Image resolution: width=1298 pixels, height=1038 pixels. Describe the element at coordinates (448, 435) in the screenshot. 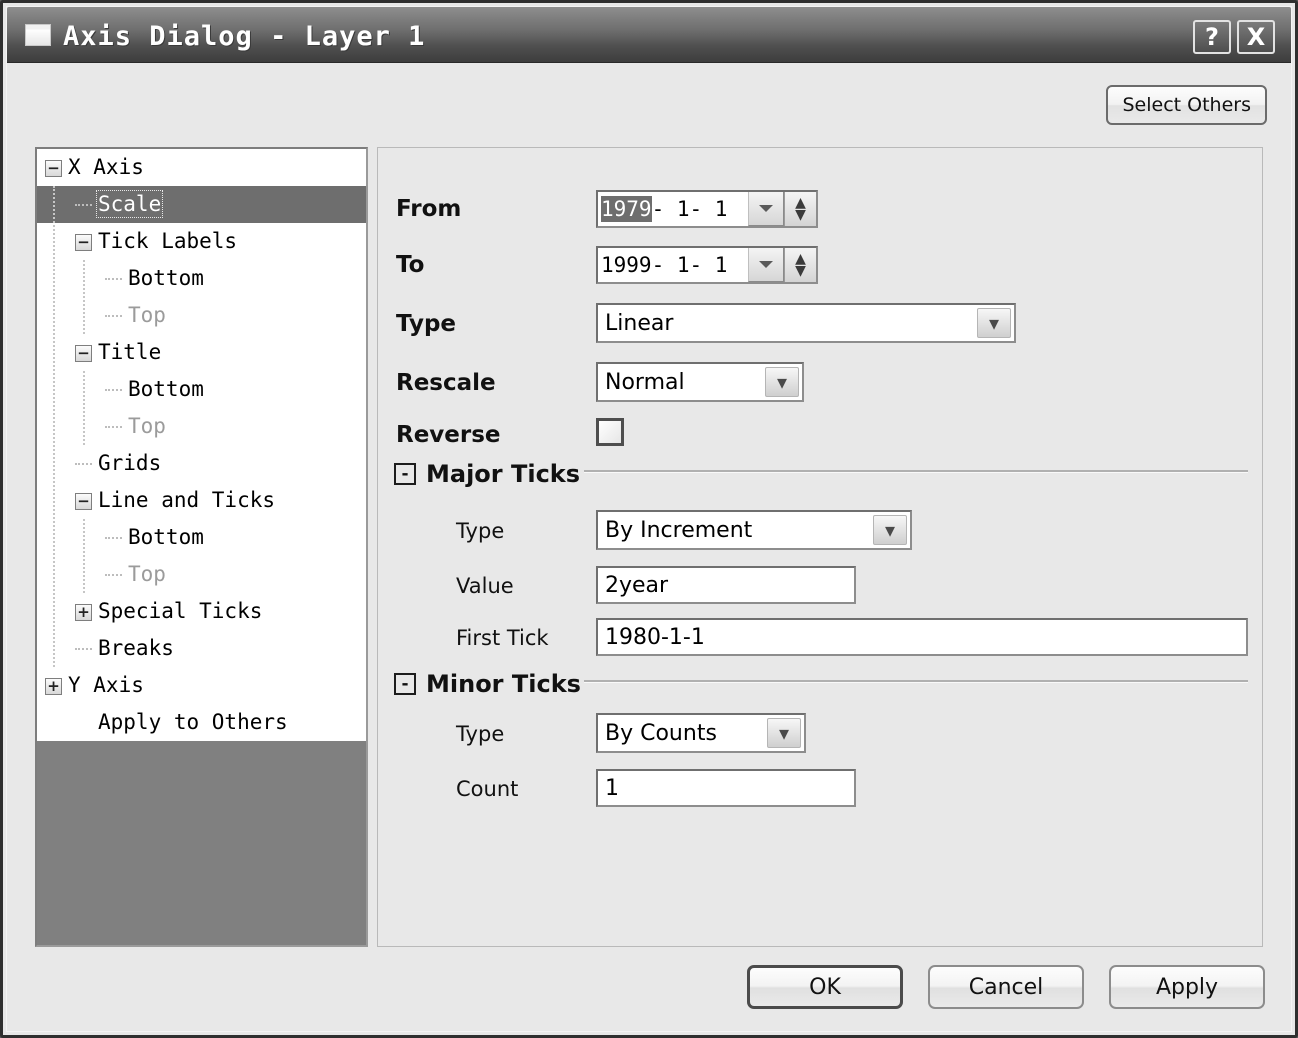

I see `reverse-label: Reverse` at that location.